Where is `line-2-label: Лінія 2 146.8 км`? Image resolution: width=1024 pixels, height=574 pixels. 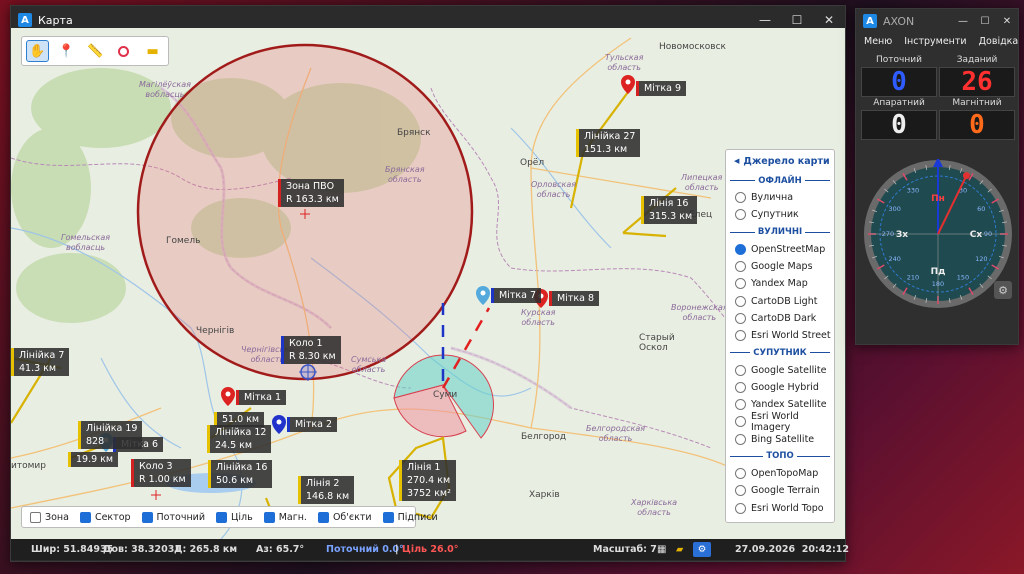
line-2-label: Лінія 2 146.8 км is located at coordinates (326, 490).